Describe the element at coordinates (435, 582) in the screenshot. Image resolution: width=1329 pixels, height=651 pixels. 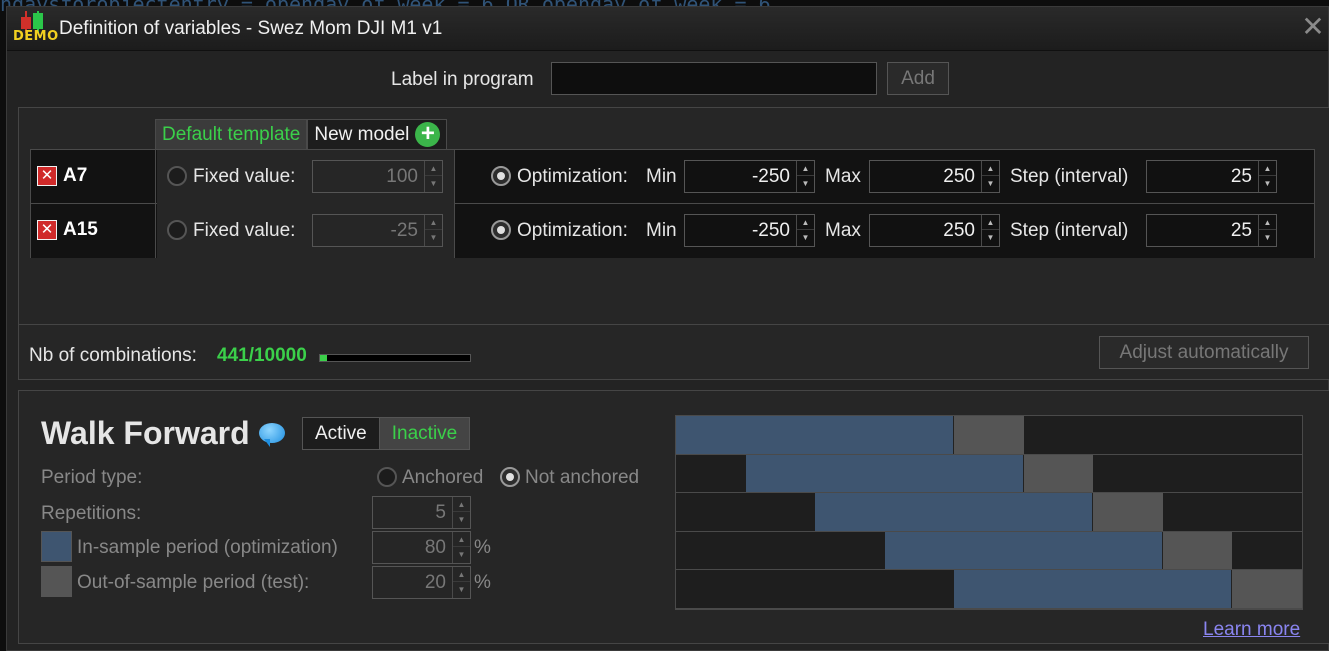
I see `out-sample-value: 20` at that location.